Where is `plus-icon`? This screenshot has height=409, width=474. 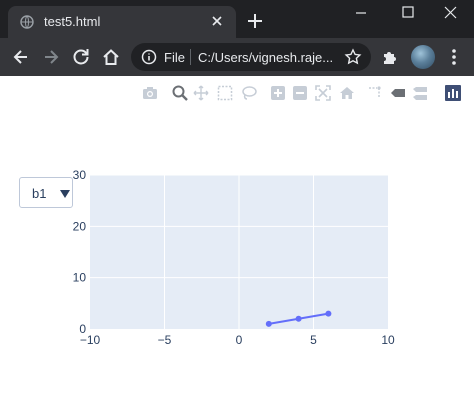
plus-icon is located at coordinates (255, 21).